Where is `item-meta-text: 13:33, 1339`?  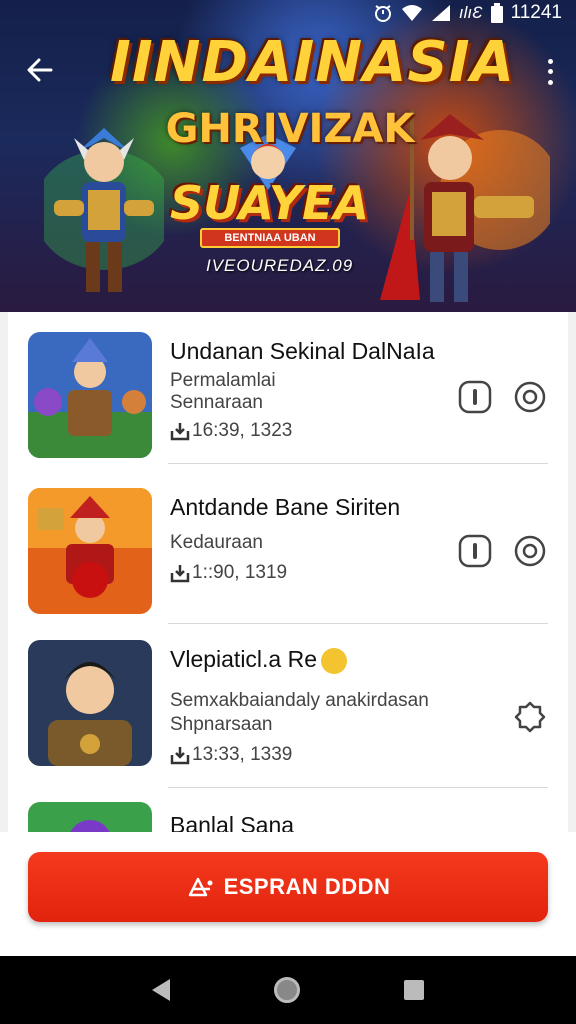
item-meta-text: 13:33, 1339 is located at coordinates (242, 754).